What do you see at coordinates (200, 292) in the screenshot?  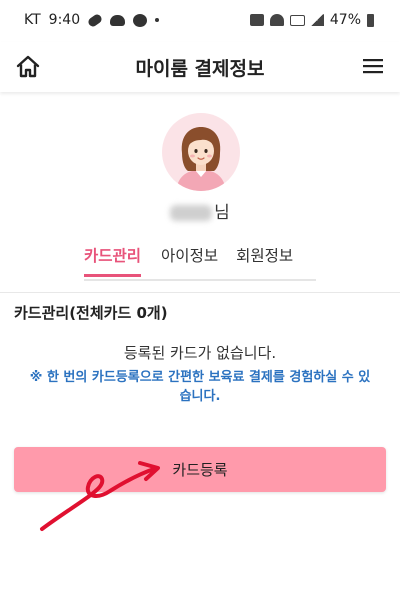 I see `divider` at bounding box center [200, 292].